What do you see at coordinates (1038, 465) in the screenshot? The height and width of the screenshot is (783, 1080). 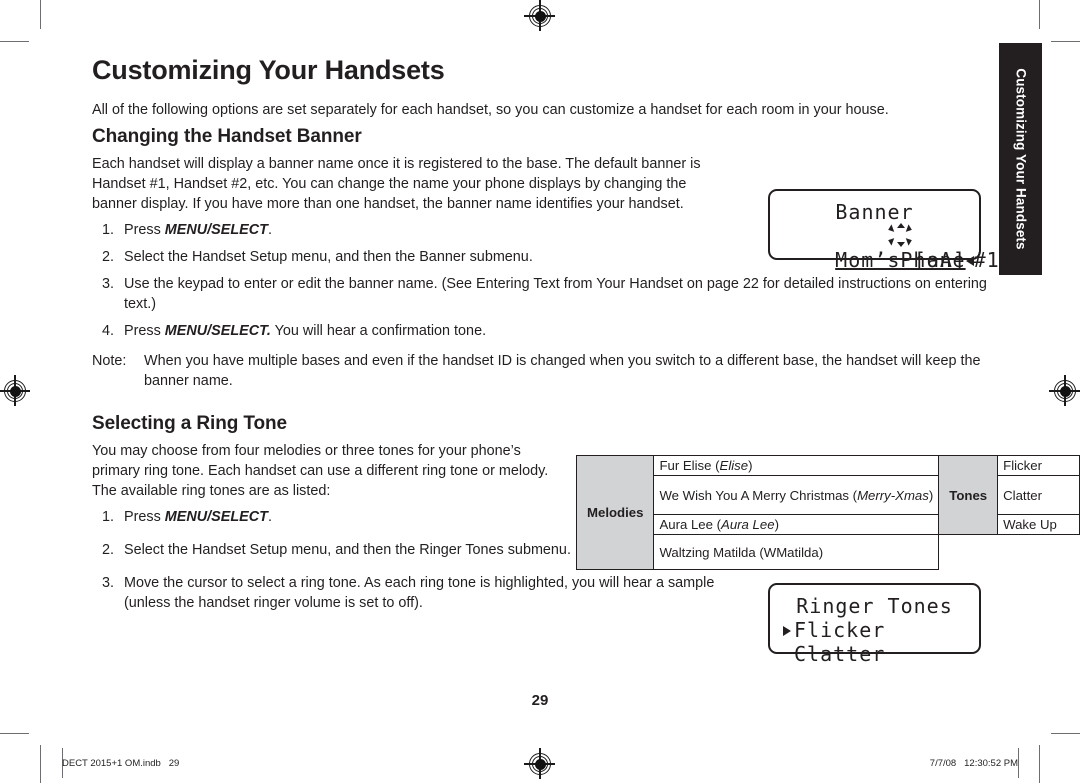 I see `tone-cell-1: Flicker` at bounding box center [1038, 465].